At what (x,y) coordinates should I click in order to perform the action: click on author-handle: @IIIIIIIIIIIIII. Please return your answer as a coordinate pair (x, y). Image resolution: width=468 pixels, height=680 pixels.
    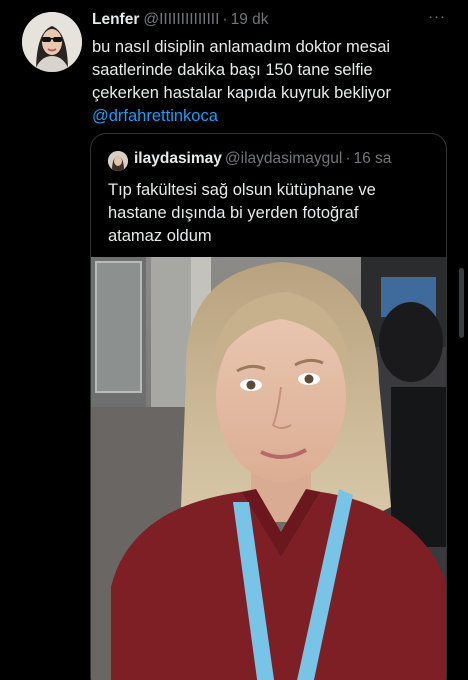
    Looking at the image, I should click on (181, 19).